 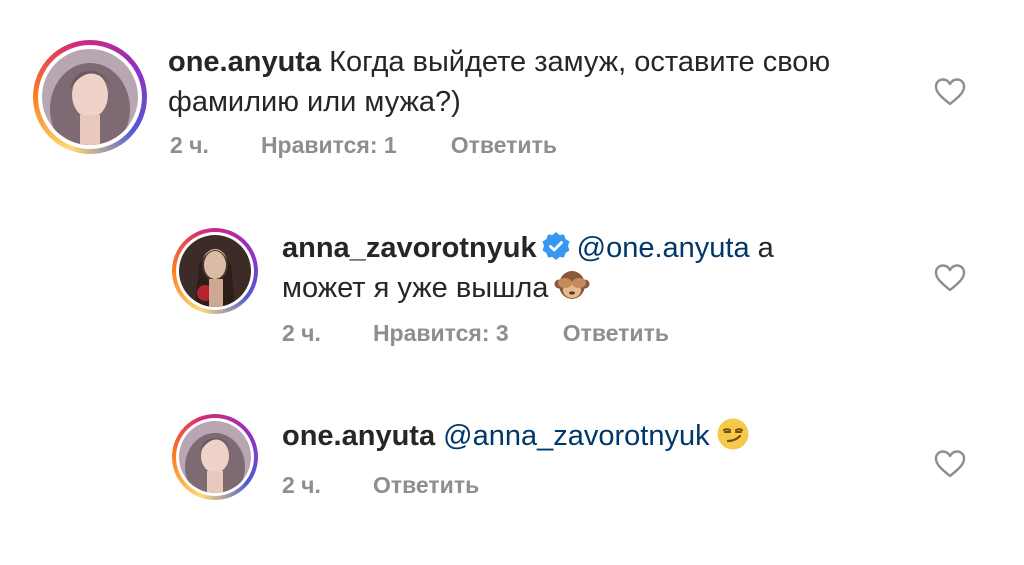 What do you see at coordinates (556, 246) in the screenshot?
I see `verified-badge-icon` at bounding box center [556, 246].